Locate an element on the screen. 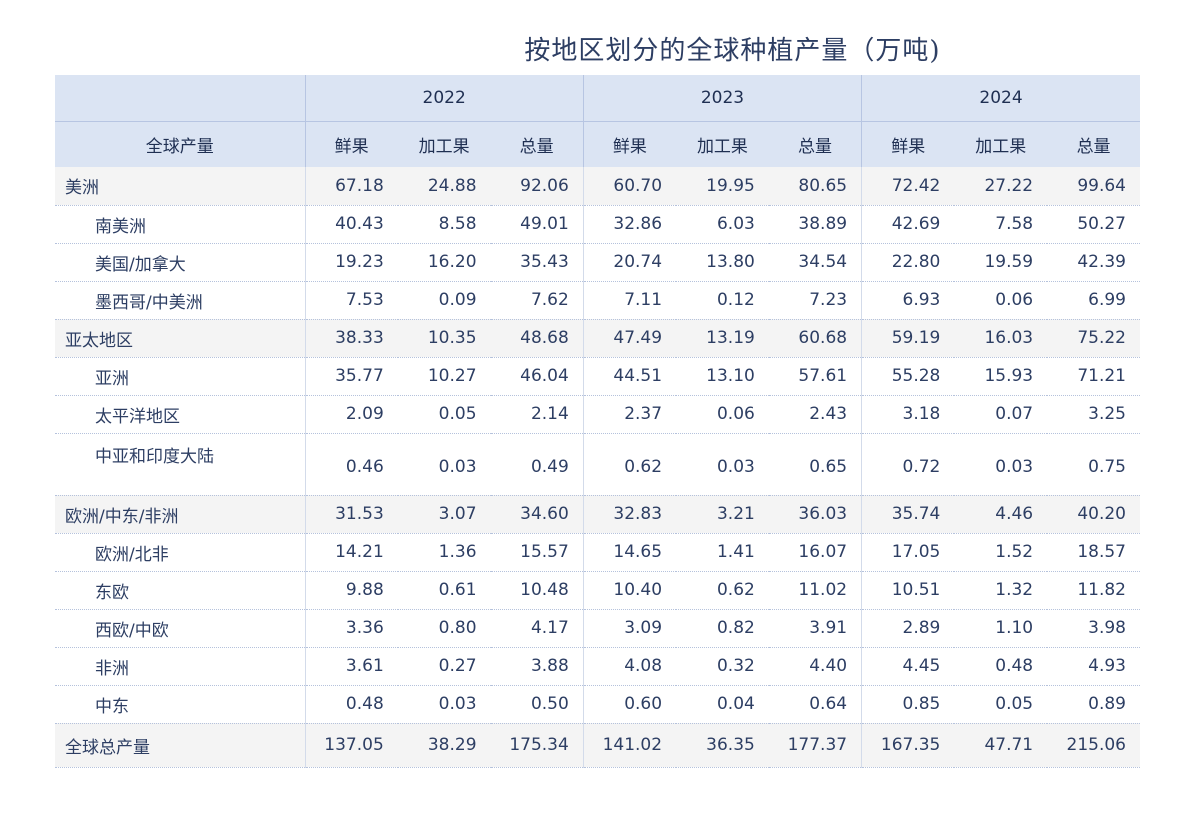 This screenshot has height=815, width=1200. value-cell: 46.04 is located at coordinates (537, 376).